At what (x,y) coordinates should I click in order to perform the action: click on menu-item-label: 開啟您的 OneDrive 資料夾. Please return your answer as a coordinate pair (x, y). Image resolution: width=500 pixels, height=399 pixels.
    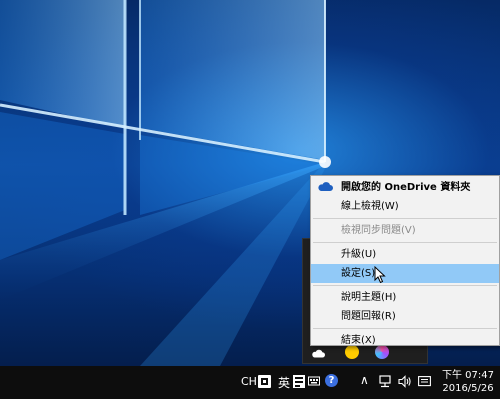
    Looking at the image, I should click on (406, 187).